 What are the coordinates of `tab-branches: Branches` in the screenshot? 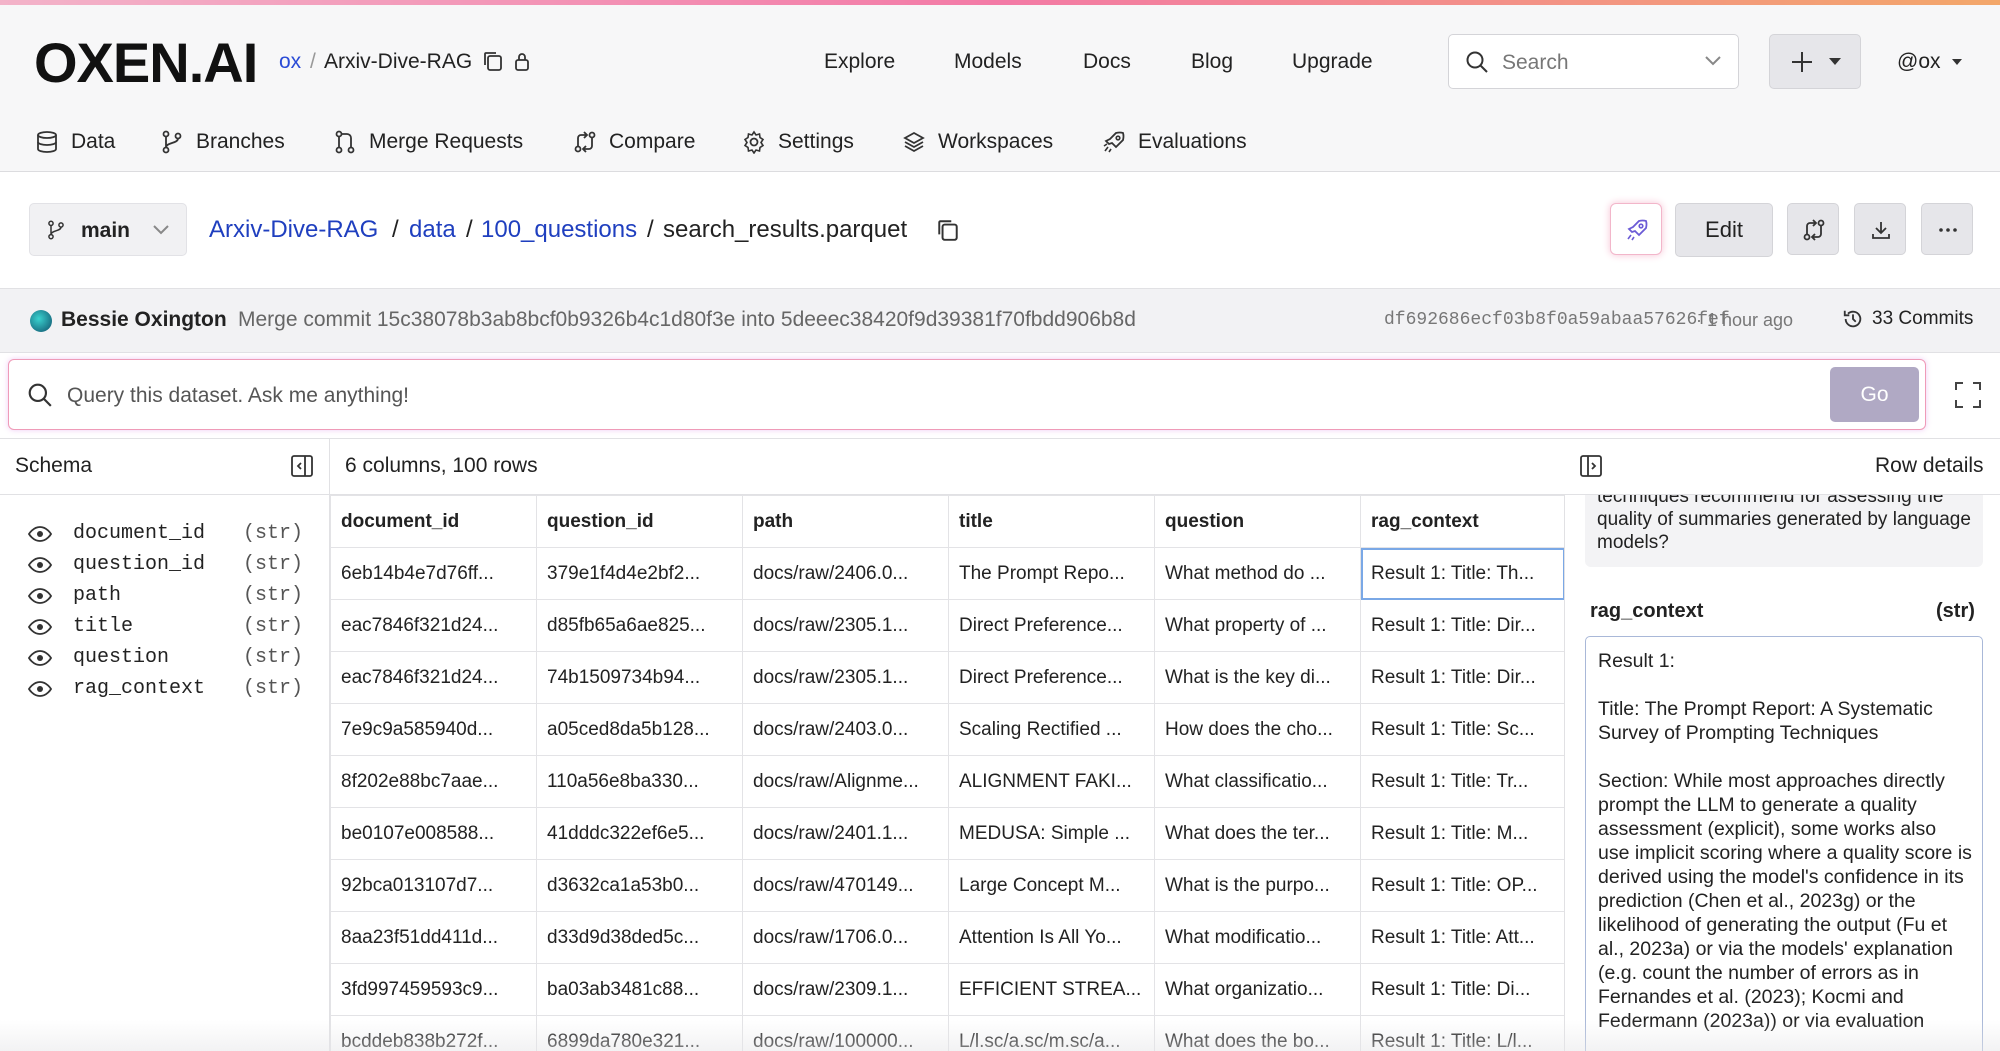 It's located at (222, 142).